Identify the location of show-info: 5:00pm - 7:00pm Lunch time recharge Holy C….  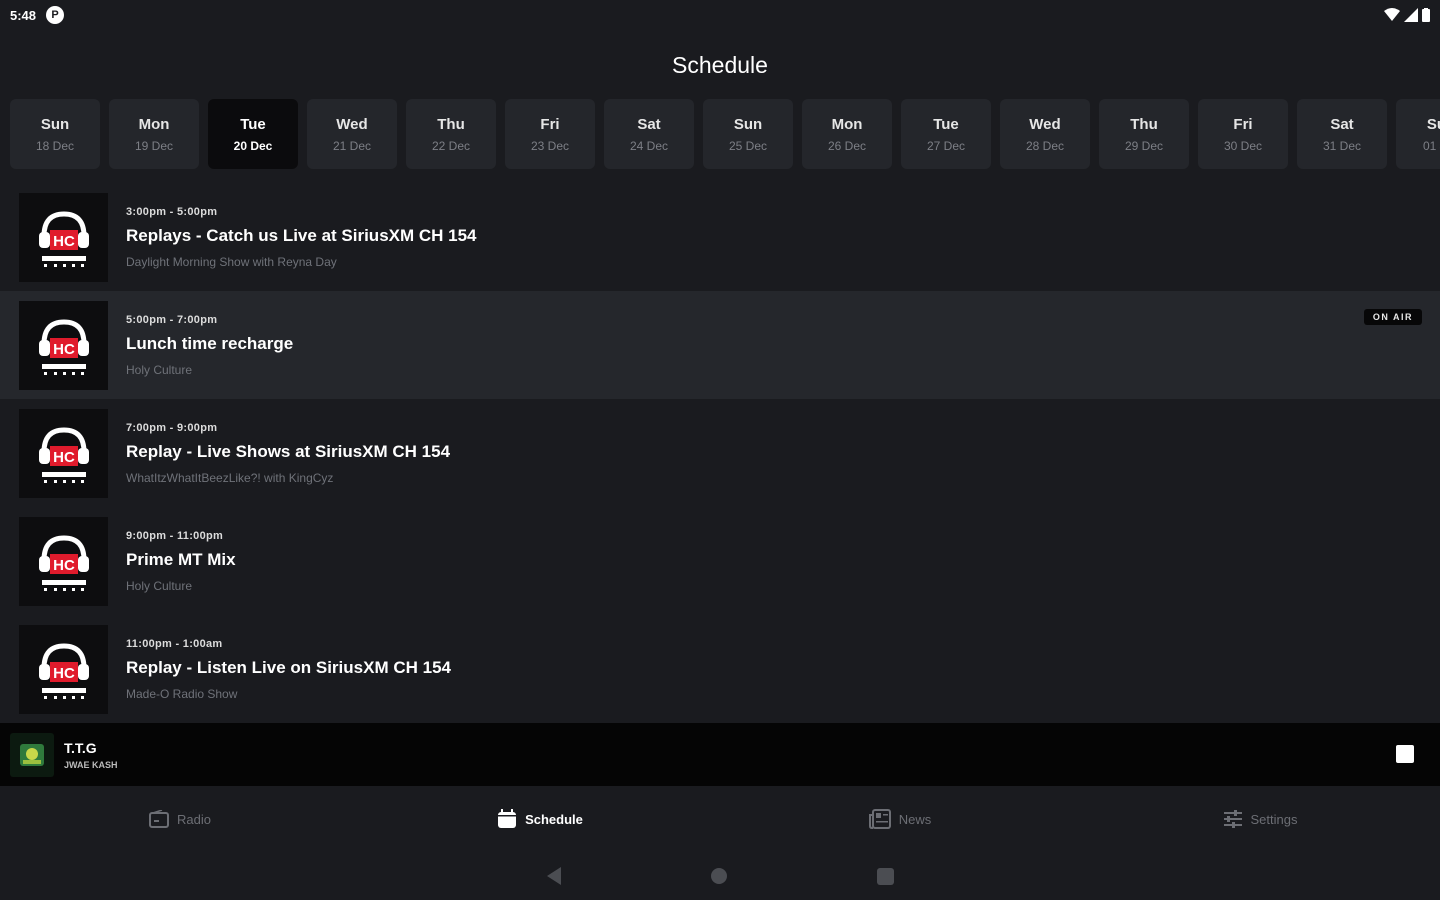
(209, 345).